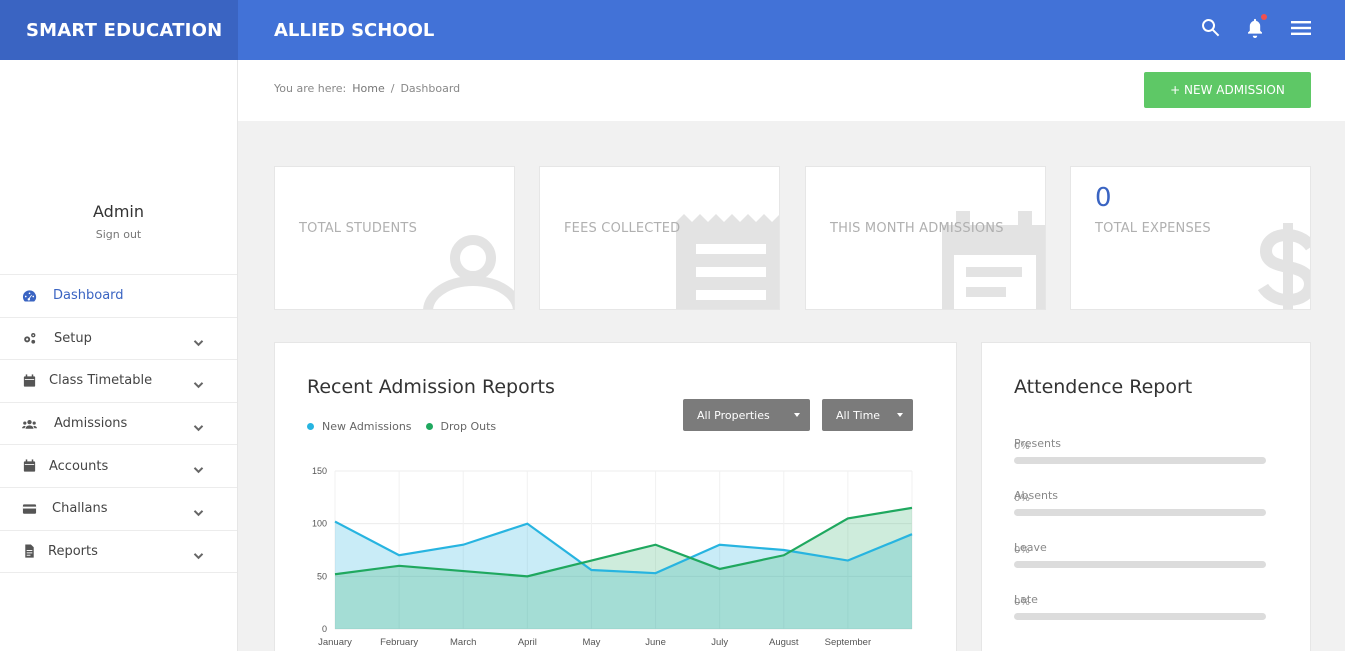 The height and width of the screenshot is (651, 1345). I want to click on breadcrumb: You are here: Home / Dashboard, so click(367, 88).